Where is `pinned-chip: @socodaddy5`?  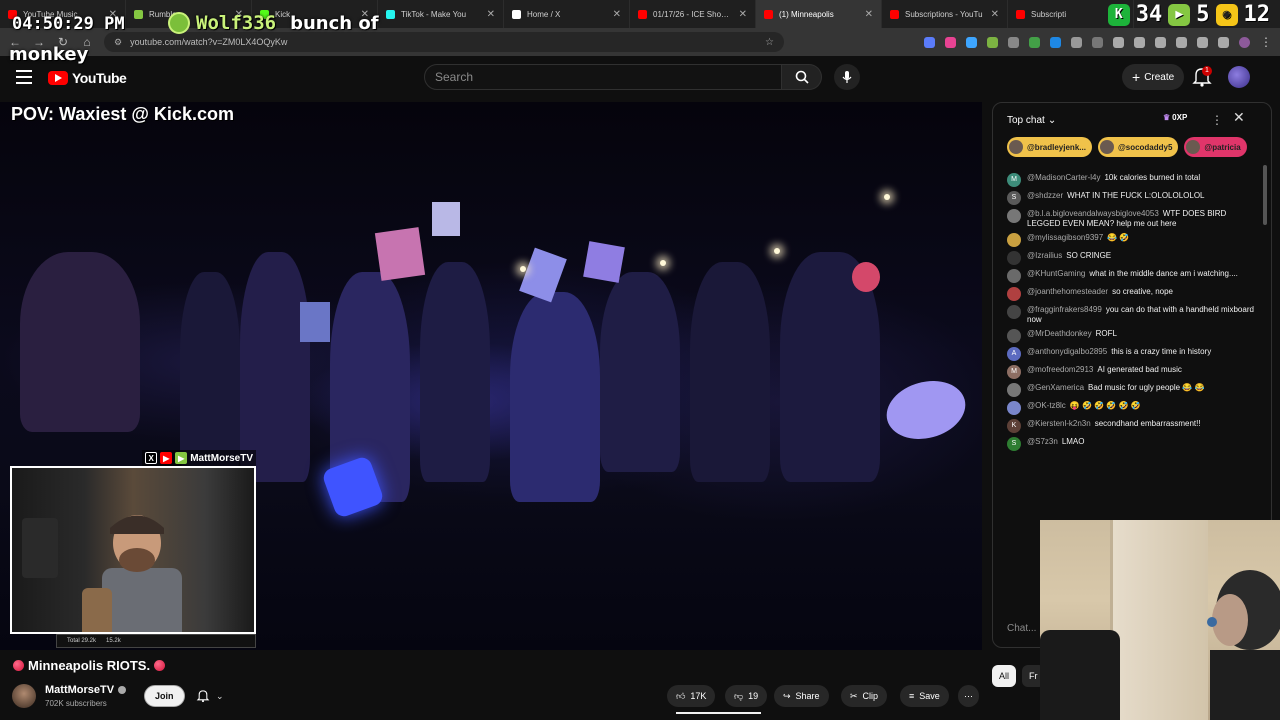
pinned-chip: @socodaddy5 is located at coordinates (1138, 147).